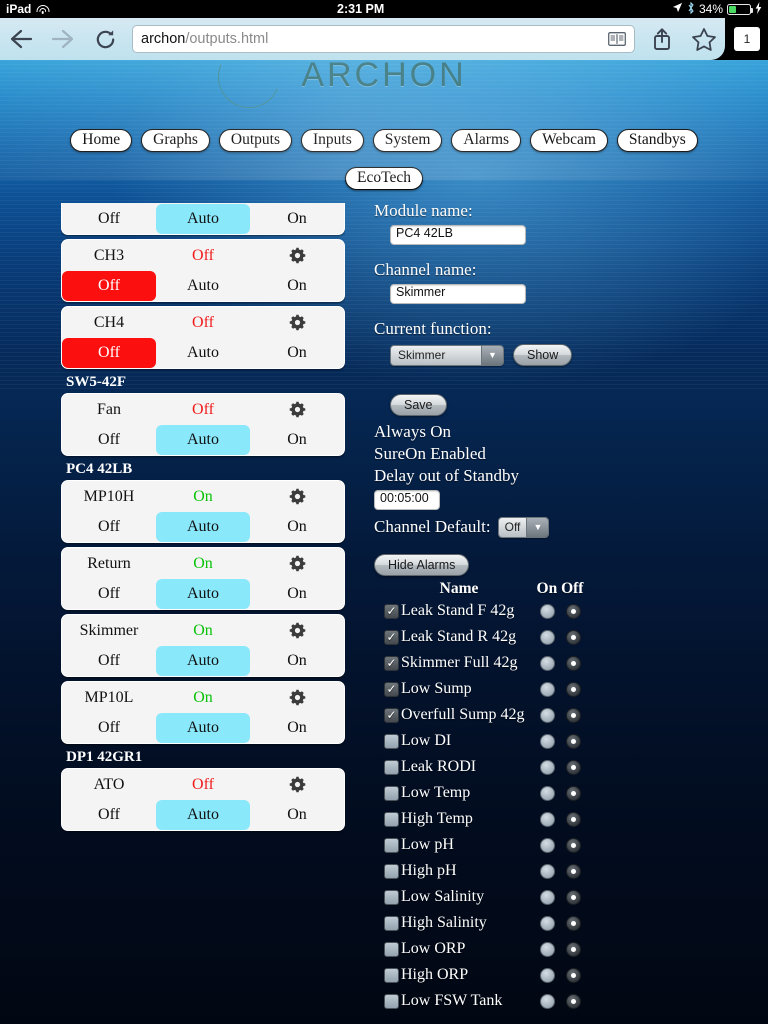 This screenshot has height=1024, width=768. Describe the element at coordinates (747, 39) in the screenshot. I see `tab-count-button: 1` at that location.